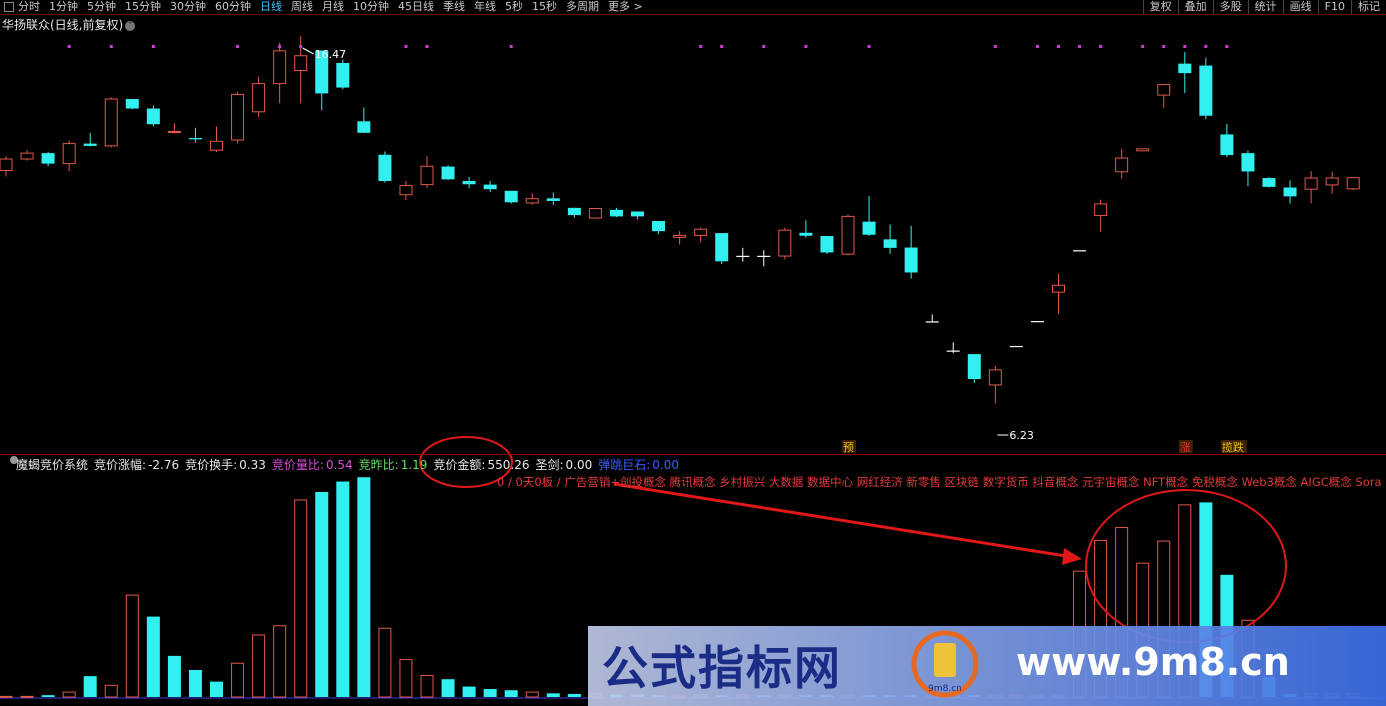 This screenshot has height=706, width=1386. What do you see at coordinates (843, 520) in the screenshot?
I see `callout-arrow-line` at bounding box center [843, 520].